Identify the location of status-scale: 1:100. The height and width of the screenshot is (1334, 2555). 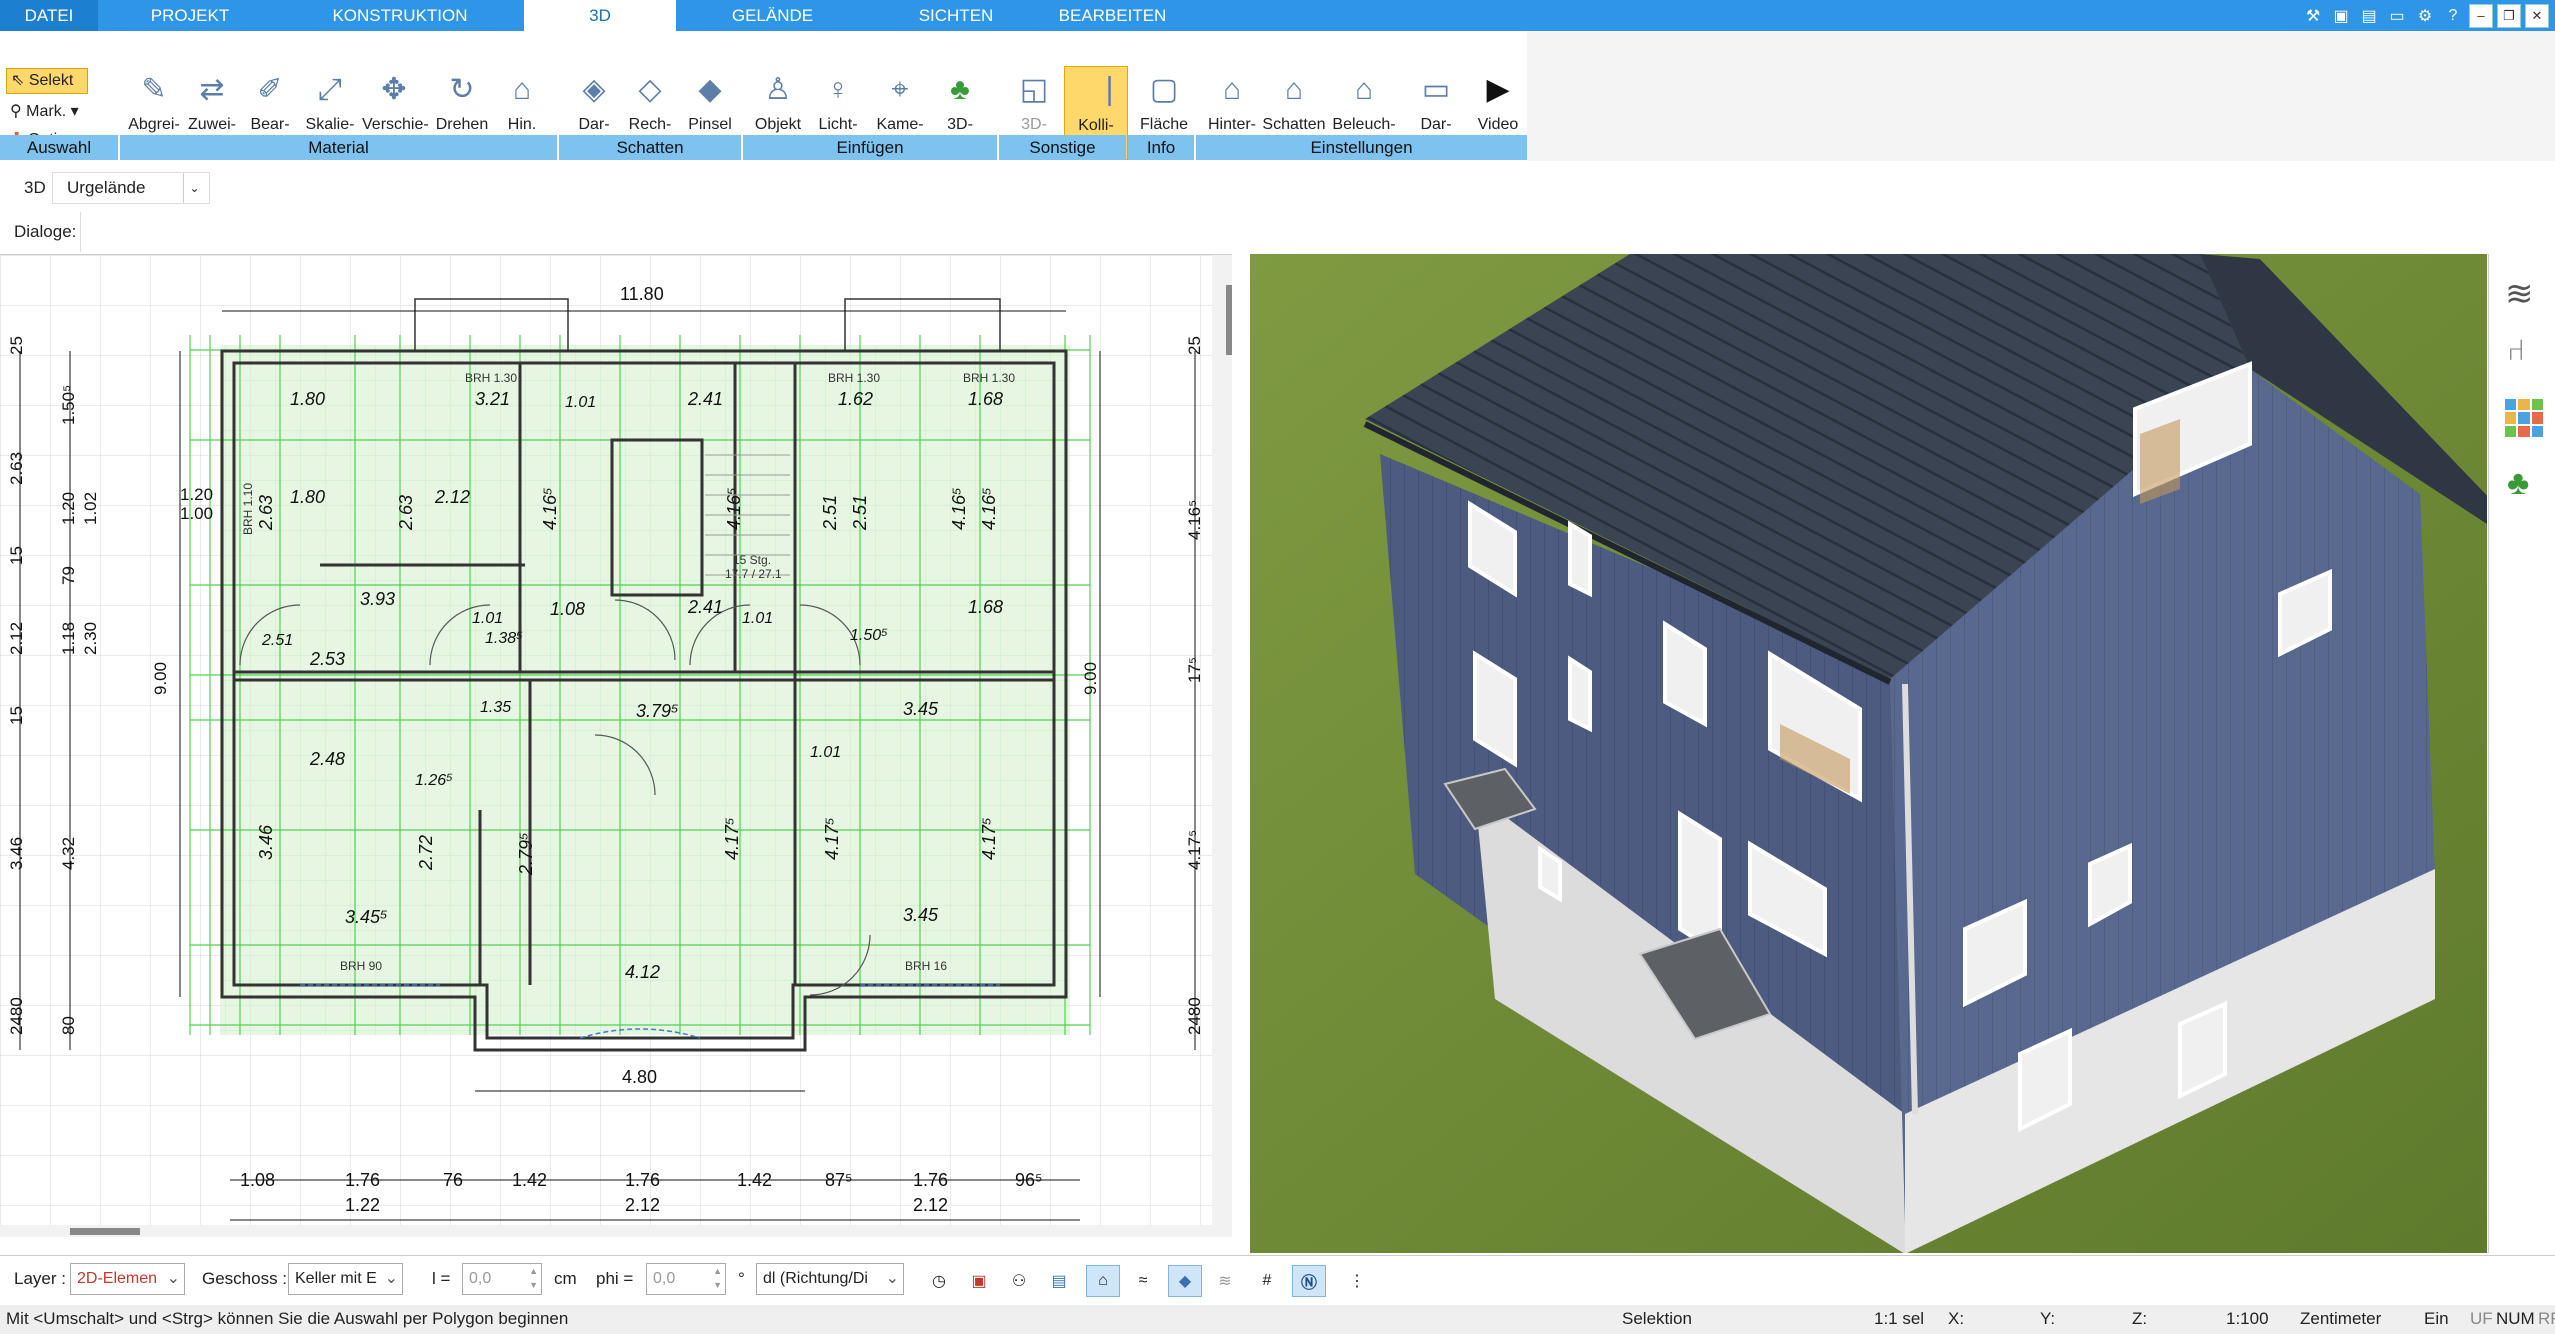
(2247, 1318).